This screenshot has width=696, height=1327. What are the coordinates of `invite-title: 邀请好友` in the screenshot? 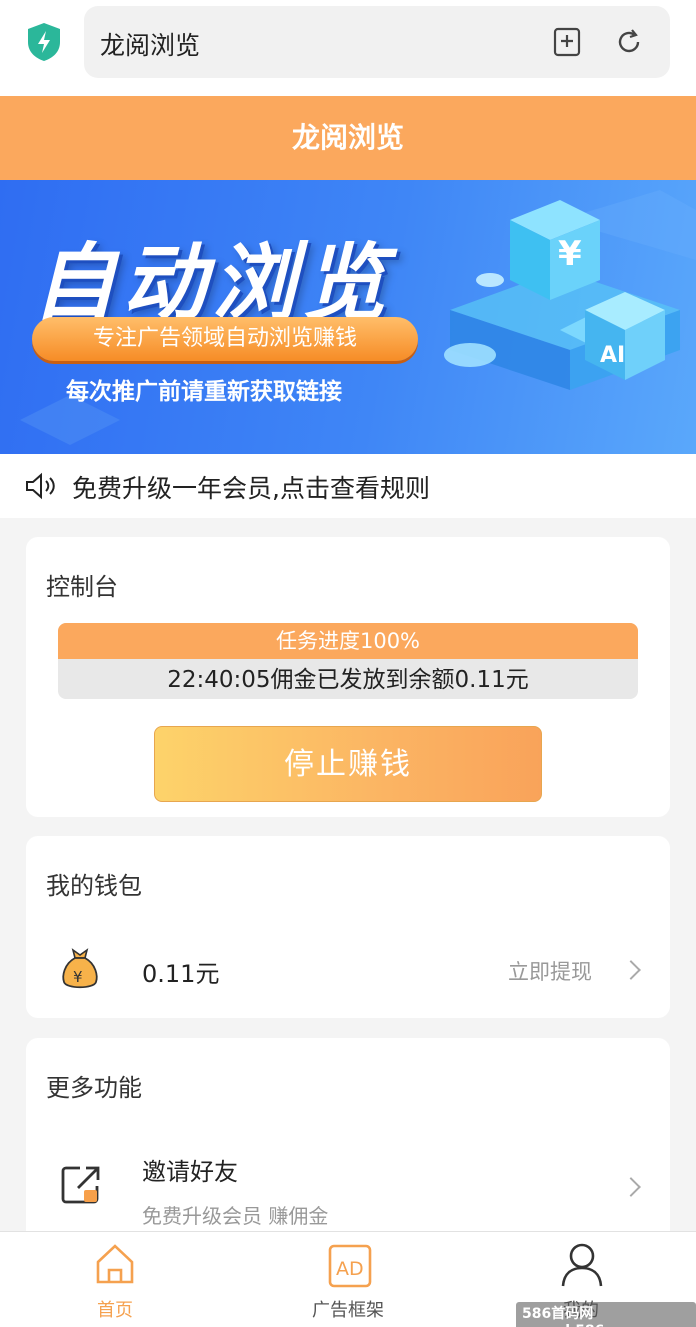 It's located at (190, 1172).